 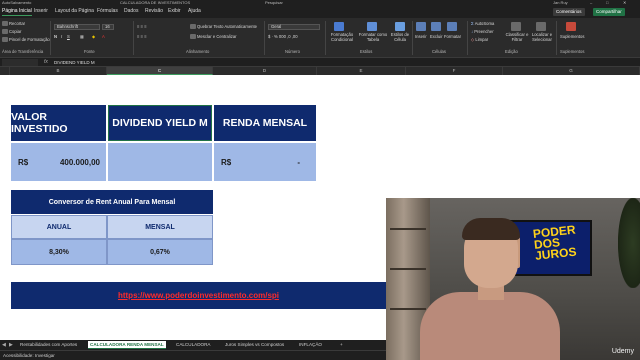 What do you see at coordinates (344, 62) in the screenshot?
I see `formula-input: DIVIDEND YIELD M` at bounding box center [344, 62].